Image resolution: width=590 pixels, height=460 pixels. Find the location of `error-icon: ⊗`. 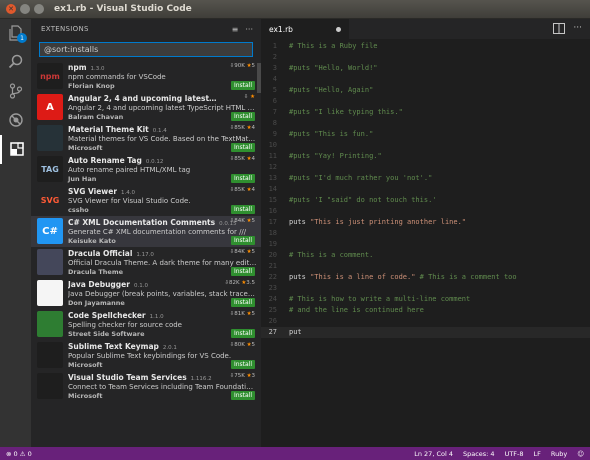

error-icon: ⊗ is located at coordinates (9, 453).